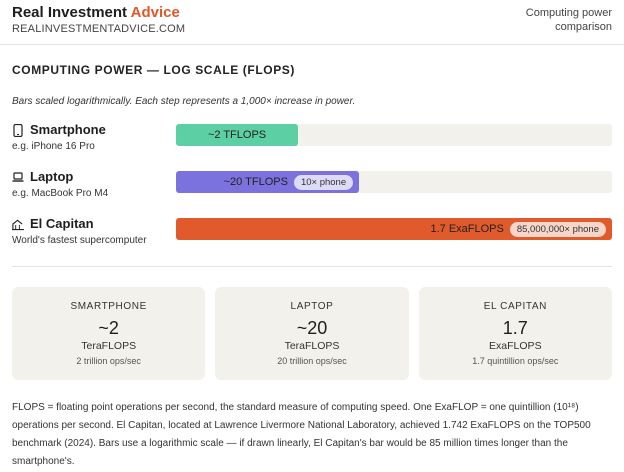  Describe the element at coordinates (62, 223) in the screenshot. I see `row-name: El Capitan` at that location.